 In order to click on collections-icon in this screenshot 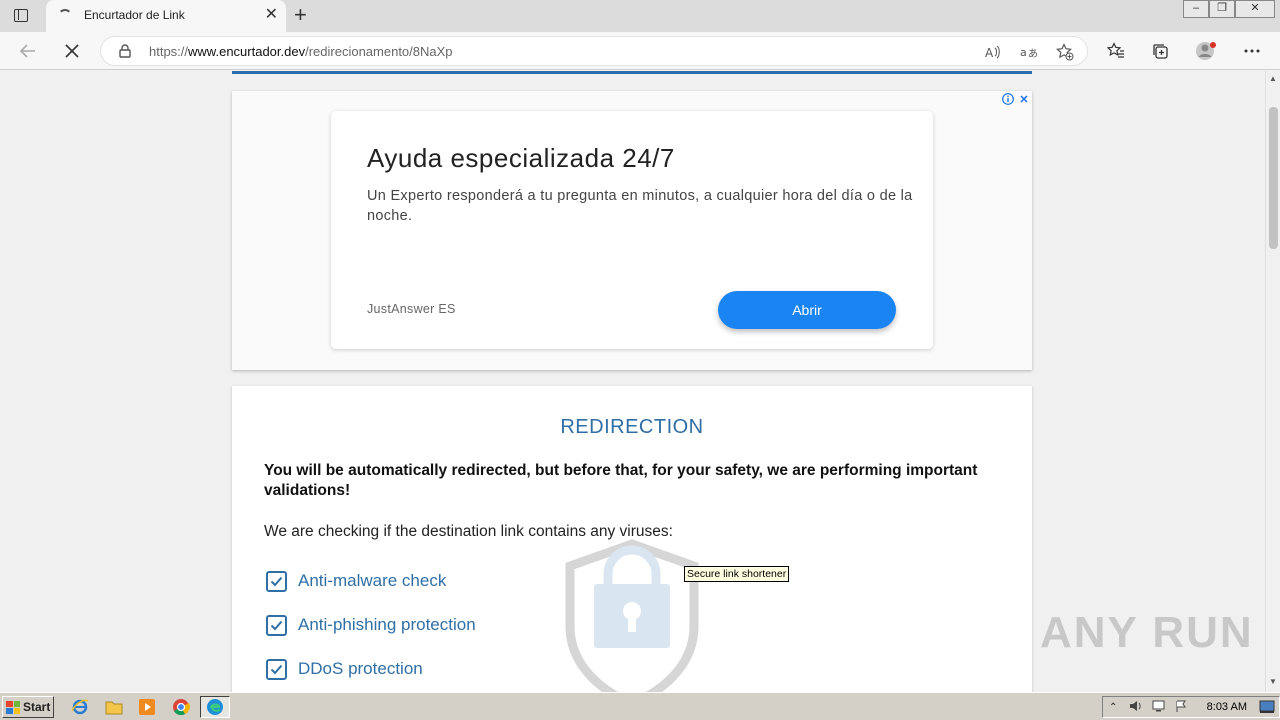, I will do `click(1160, 51)`.